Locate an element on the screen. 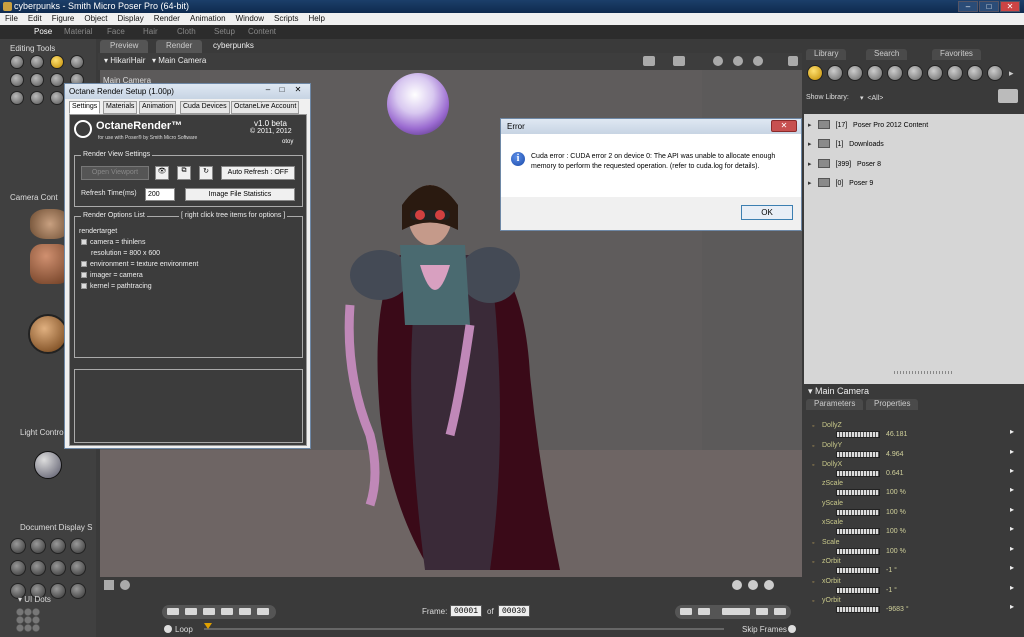 The height and width of the screenshot is (637, 1024). area-render-icon is located at coordinates (738, 61).